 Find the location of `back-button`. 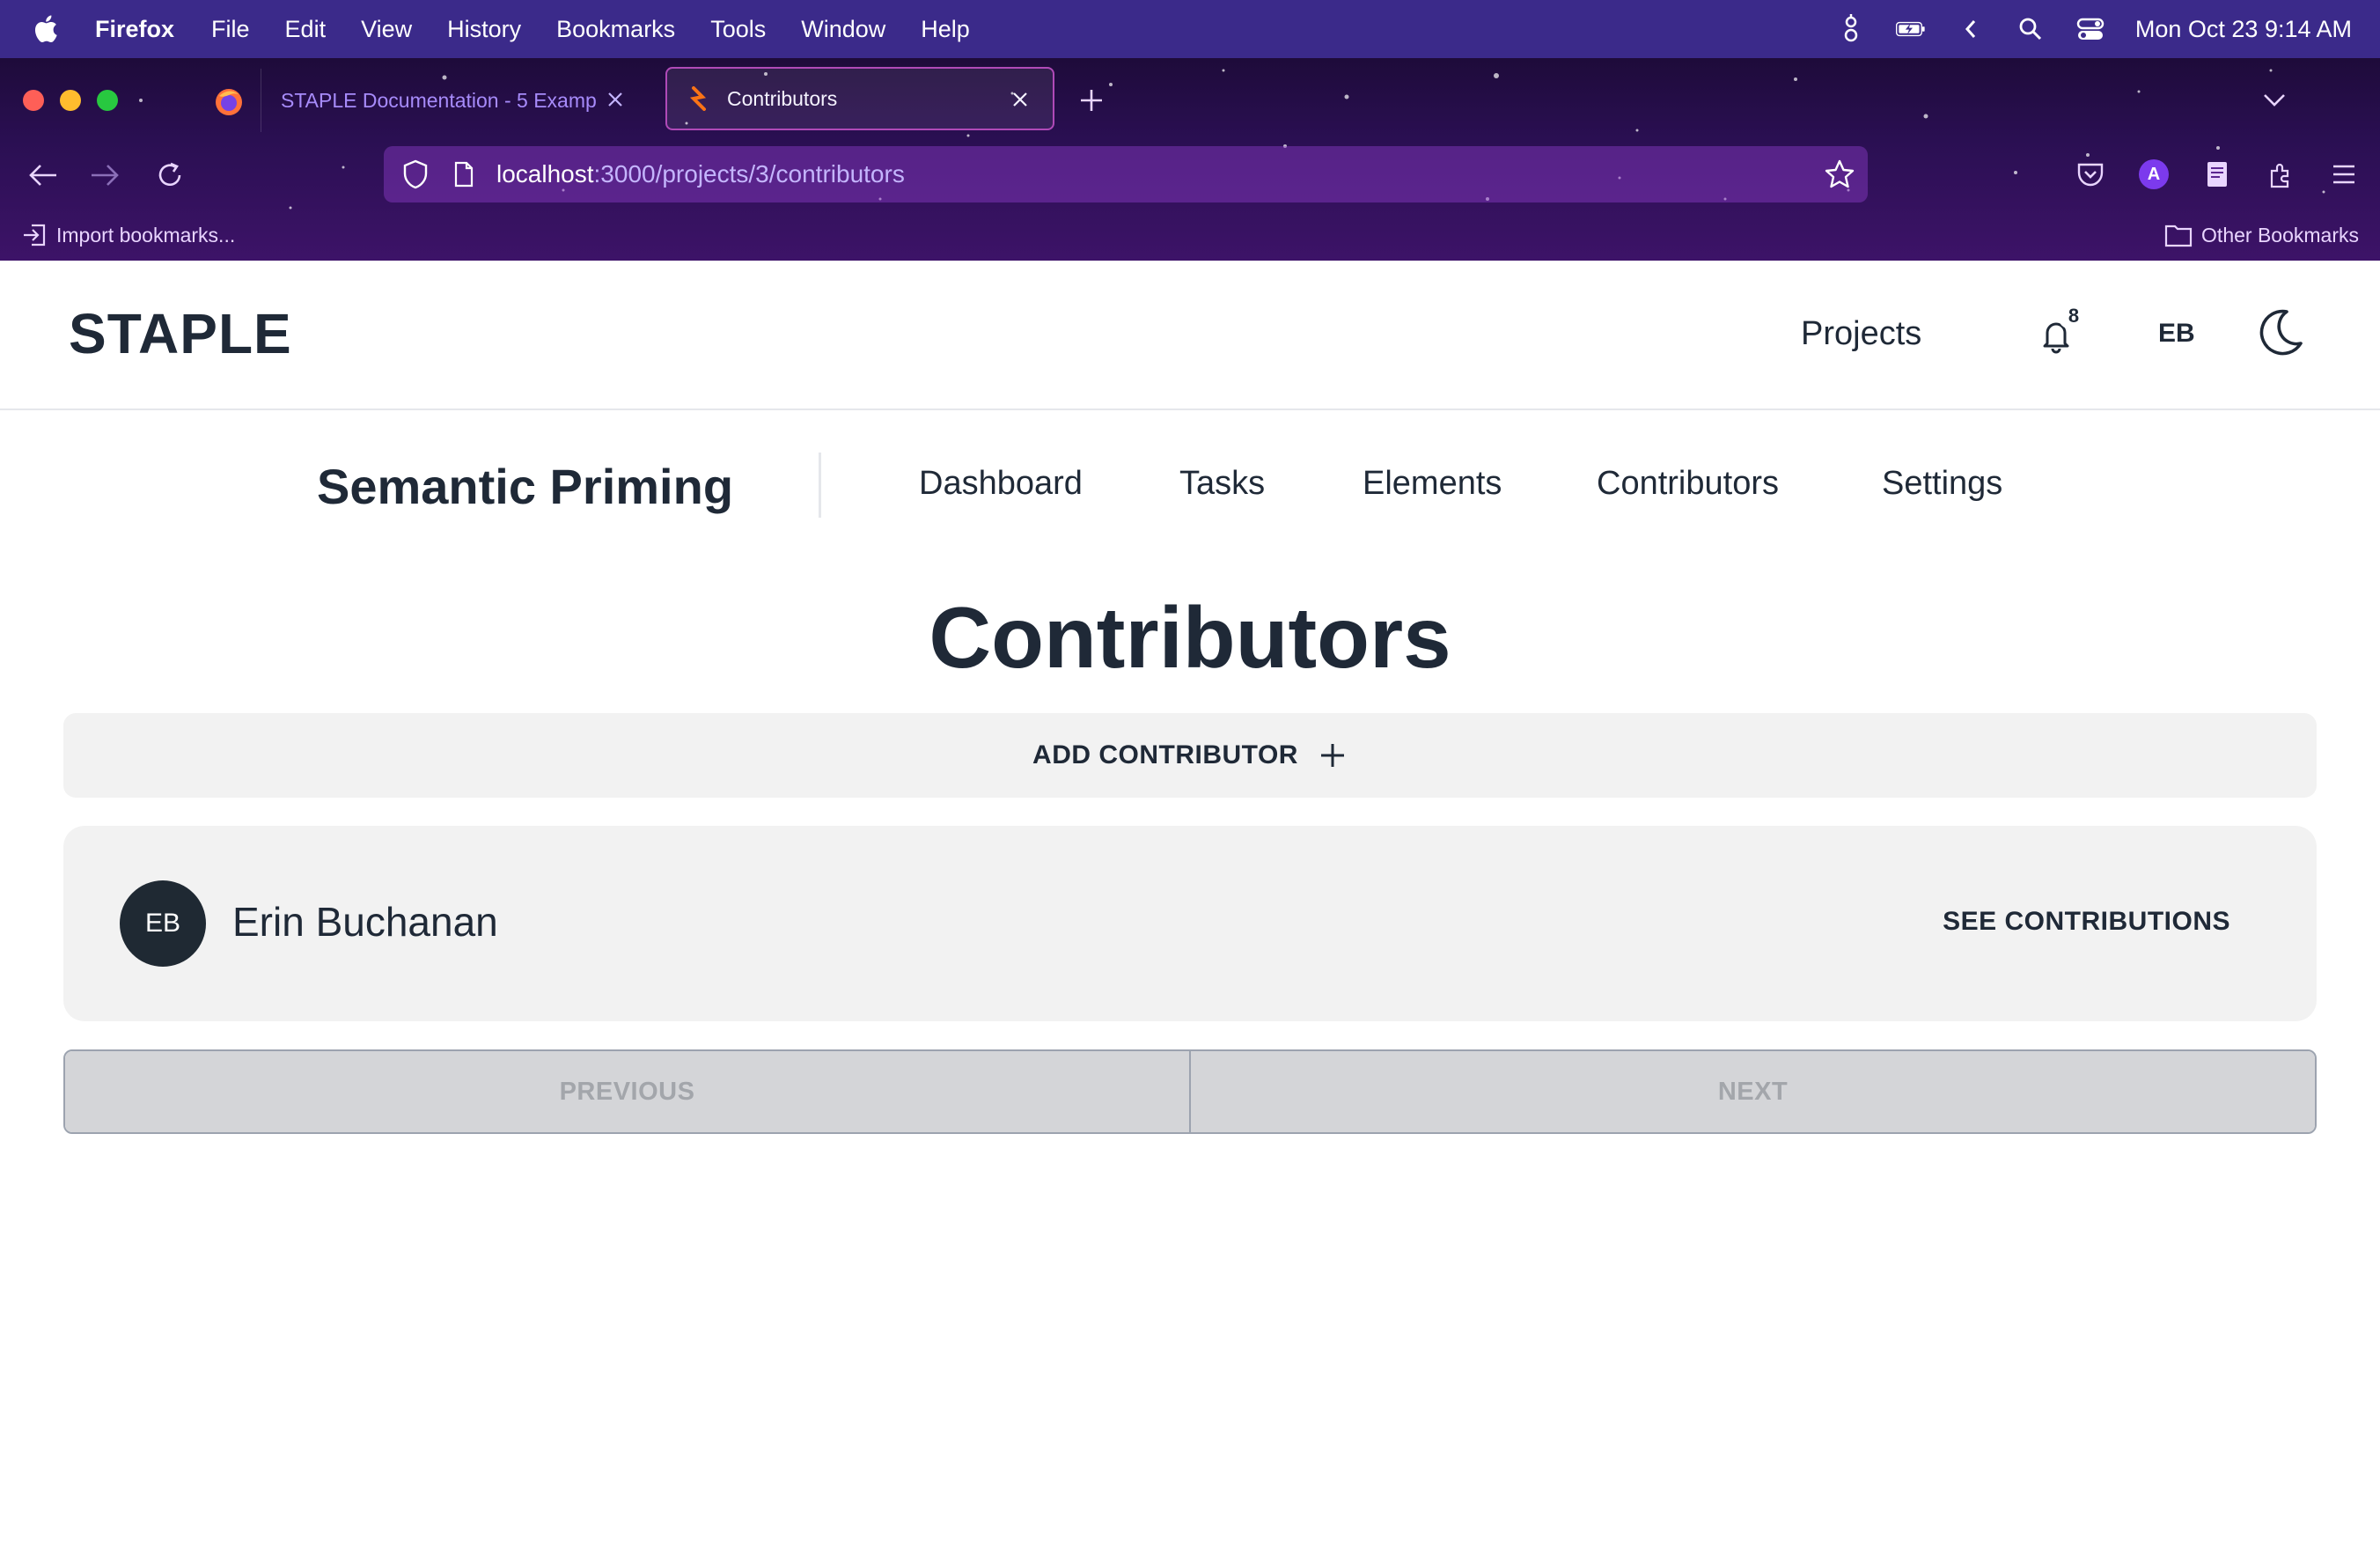

back-button is located at coordinates (43, 175).